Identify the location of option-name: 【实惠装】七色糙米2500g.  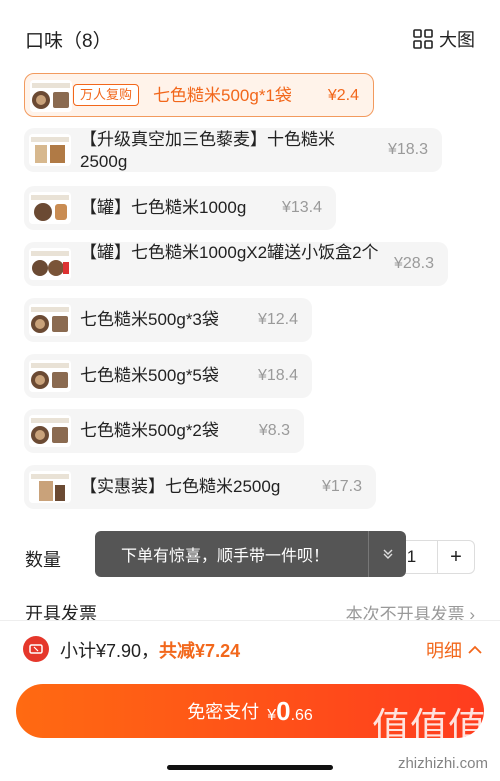
(180, 486).